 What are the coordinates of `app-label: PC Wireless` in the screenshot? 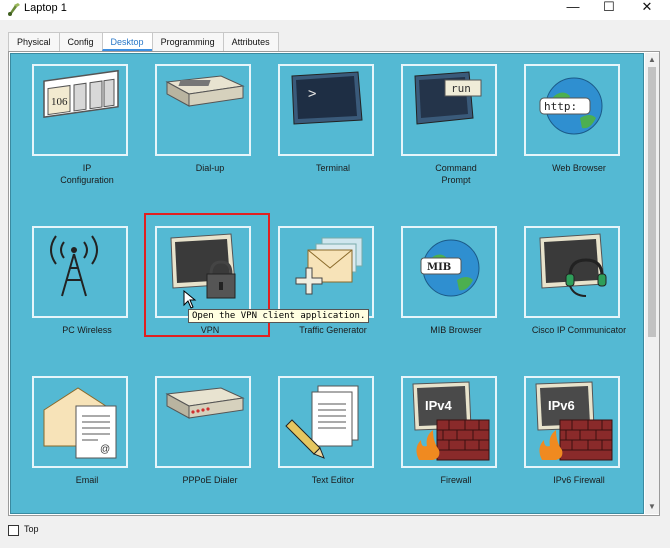 It's located at (87, 330).